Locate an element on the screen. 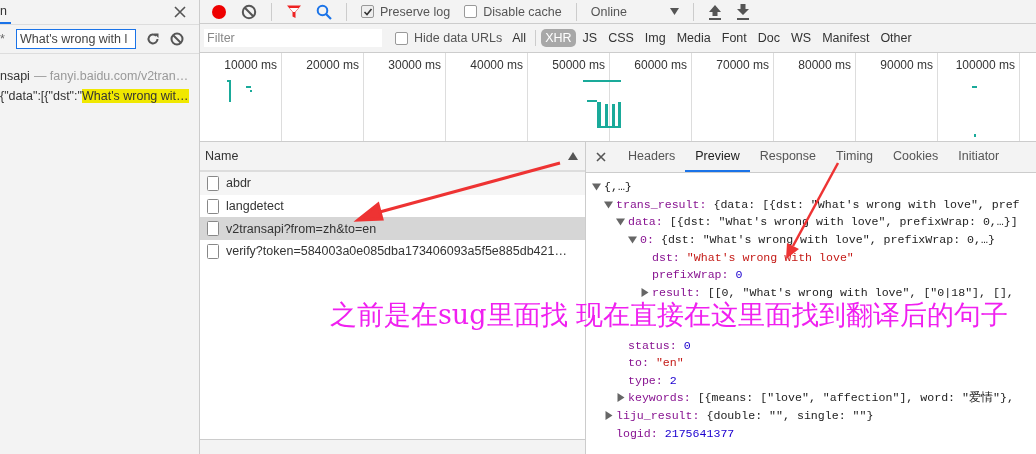 The image size is (1036, 454). sort-ascending-icon is located at coordinates (573, 156).